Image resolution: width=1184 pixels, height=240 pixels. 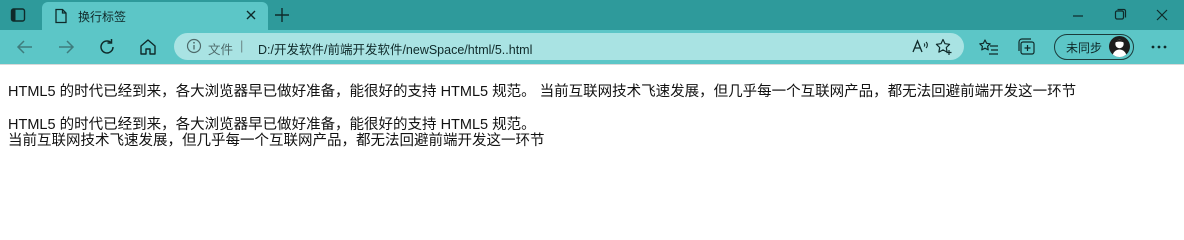 What do you see at coordinates (66, 47) in the screenshot?
I see `forward-arrow-icon` at bounding box center [66, 47].